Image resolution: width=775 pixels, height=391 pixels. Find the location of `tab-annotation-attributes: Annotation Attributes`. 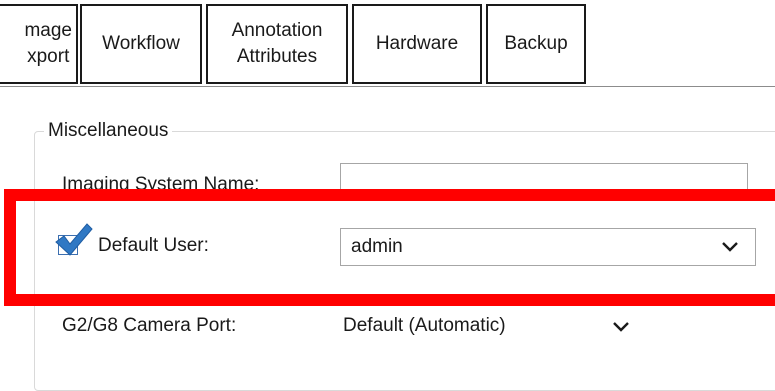

tab-annotation-attributes: Annotation Attributes is located at coordinates (277, 44).